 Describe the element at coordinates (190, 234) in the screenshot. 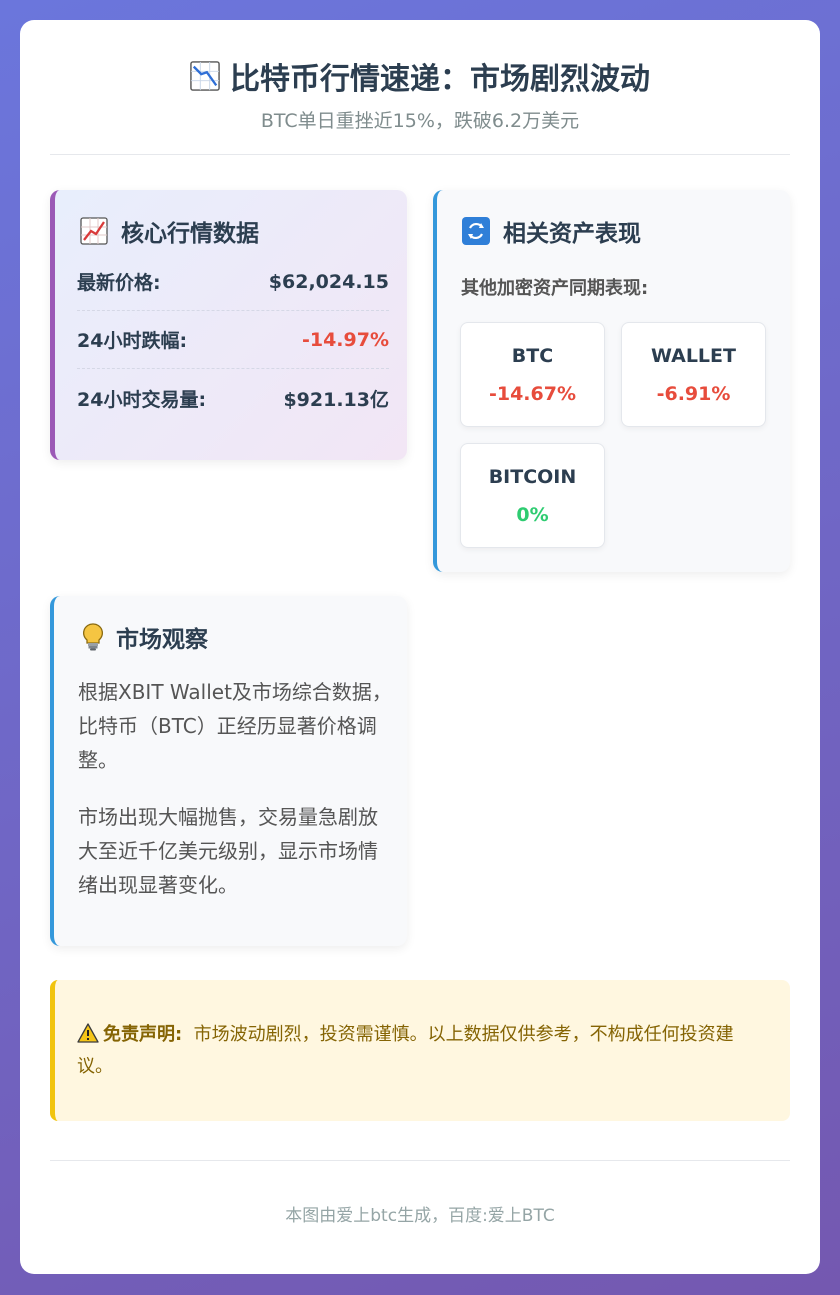

I see `market-data-title-text: 核心行情数据` at that location.